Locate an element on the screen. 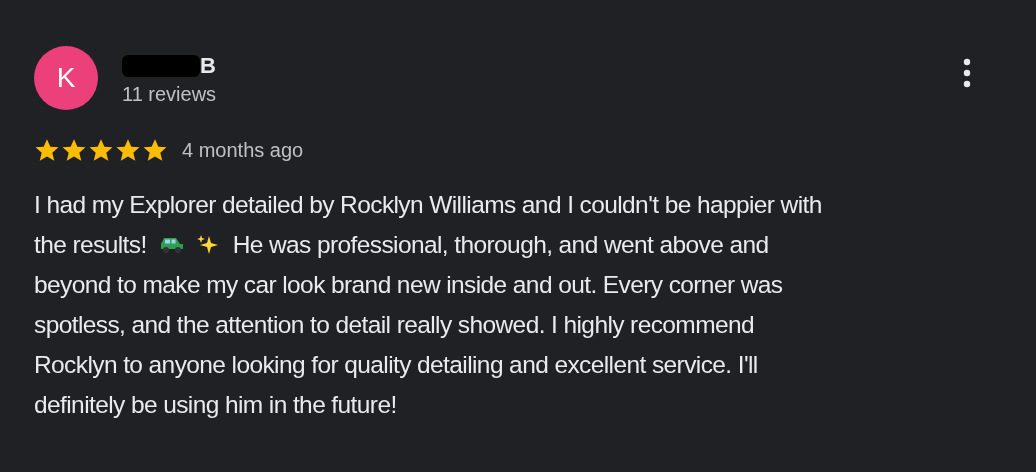  more-options-icon is located at coordinates (967, 73).